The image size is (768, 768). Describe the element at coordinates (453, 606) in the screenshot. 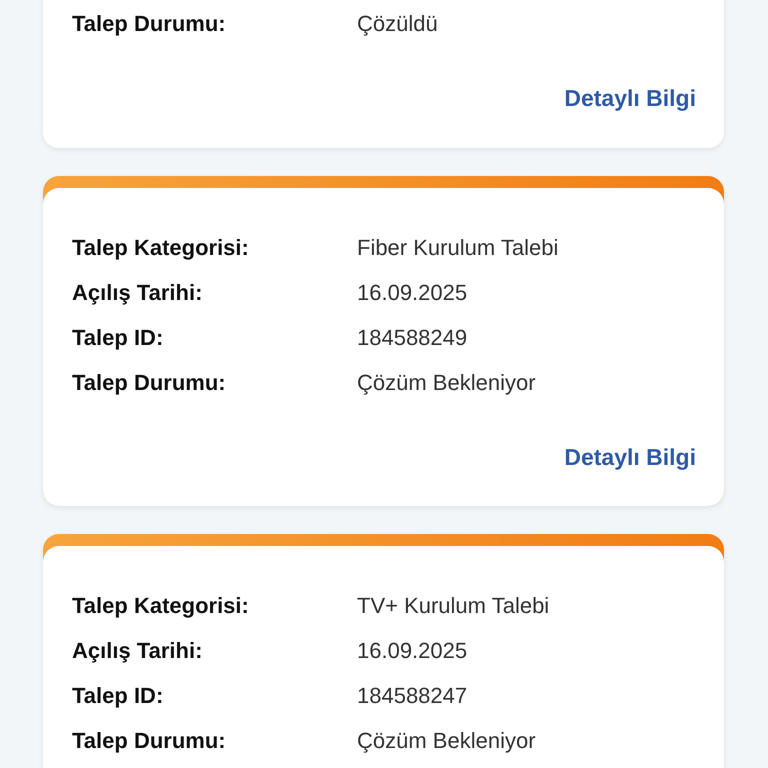

I see `field-value: TV+ Kurulum Talebi` at that location.